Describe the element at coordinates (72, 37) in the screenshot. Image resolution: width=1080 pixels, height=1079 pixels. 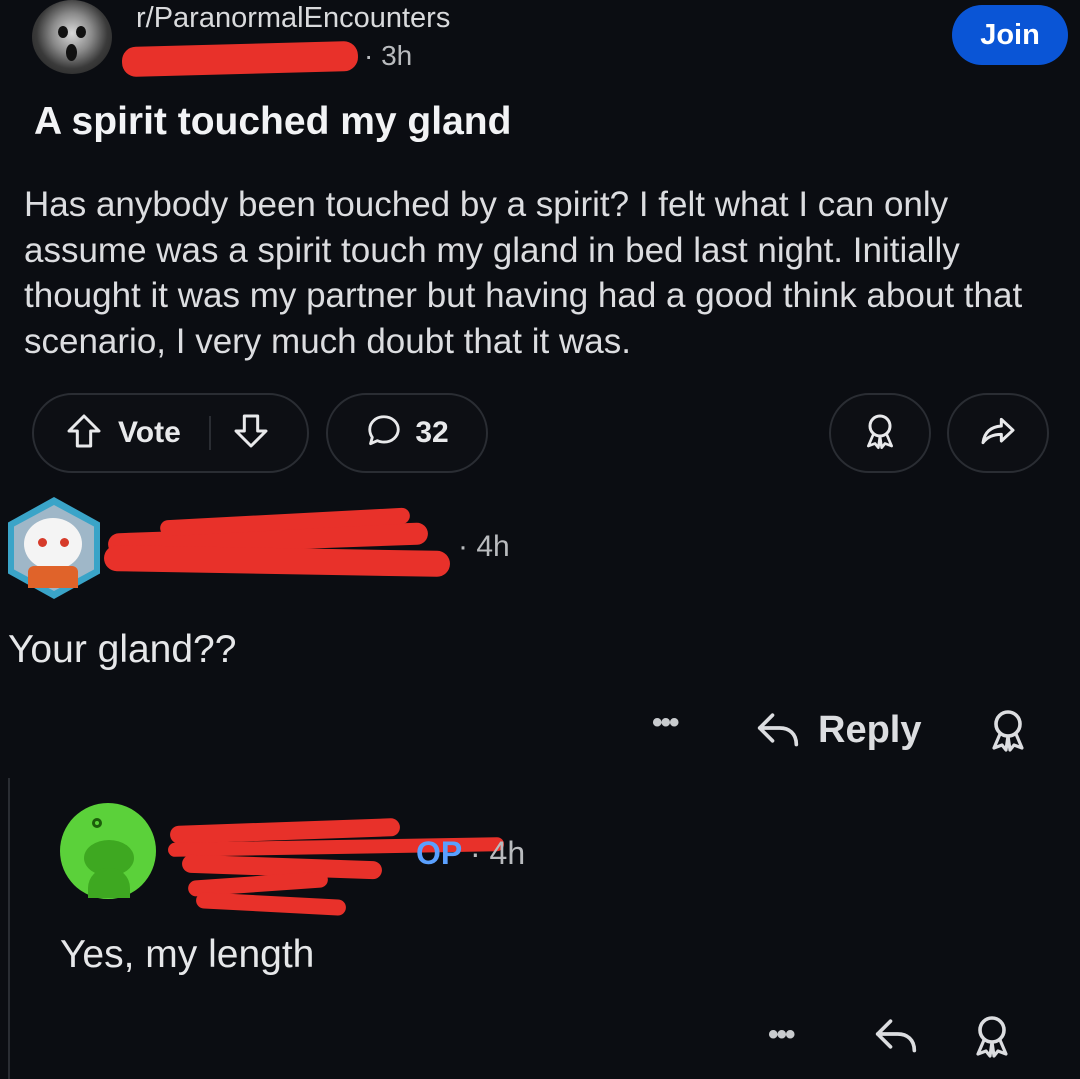
I see `subreddit-avatar` at that location.